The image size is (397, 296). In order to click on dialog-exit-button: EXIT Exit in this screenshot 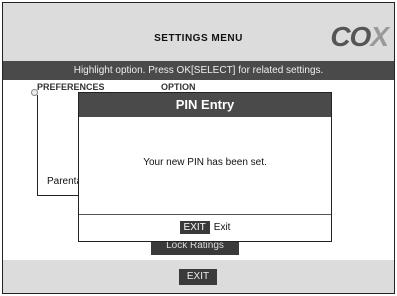, I will do `click(205, 227)`.